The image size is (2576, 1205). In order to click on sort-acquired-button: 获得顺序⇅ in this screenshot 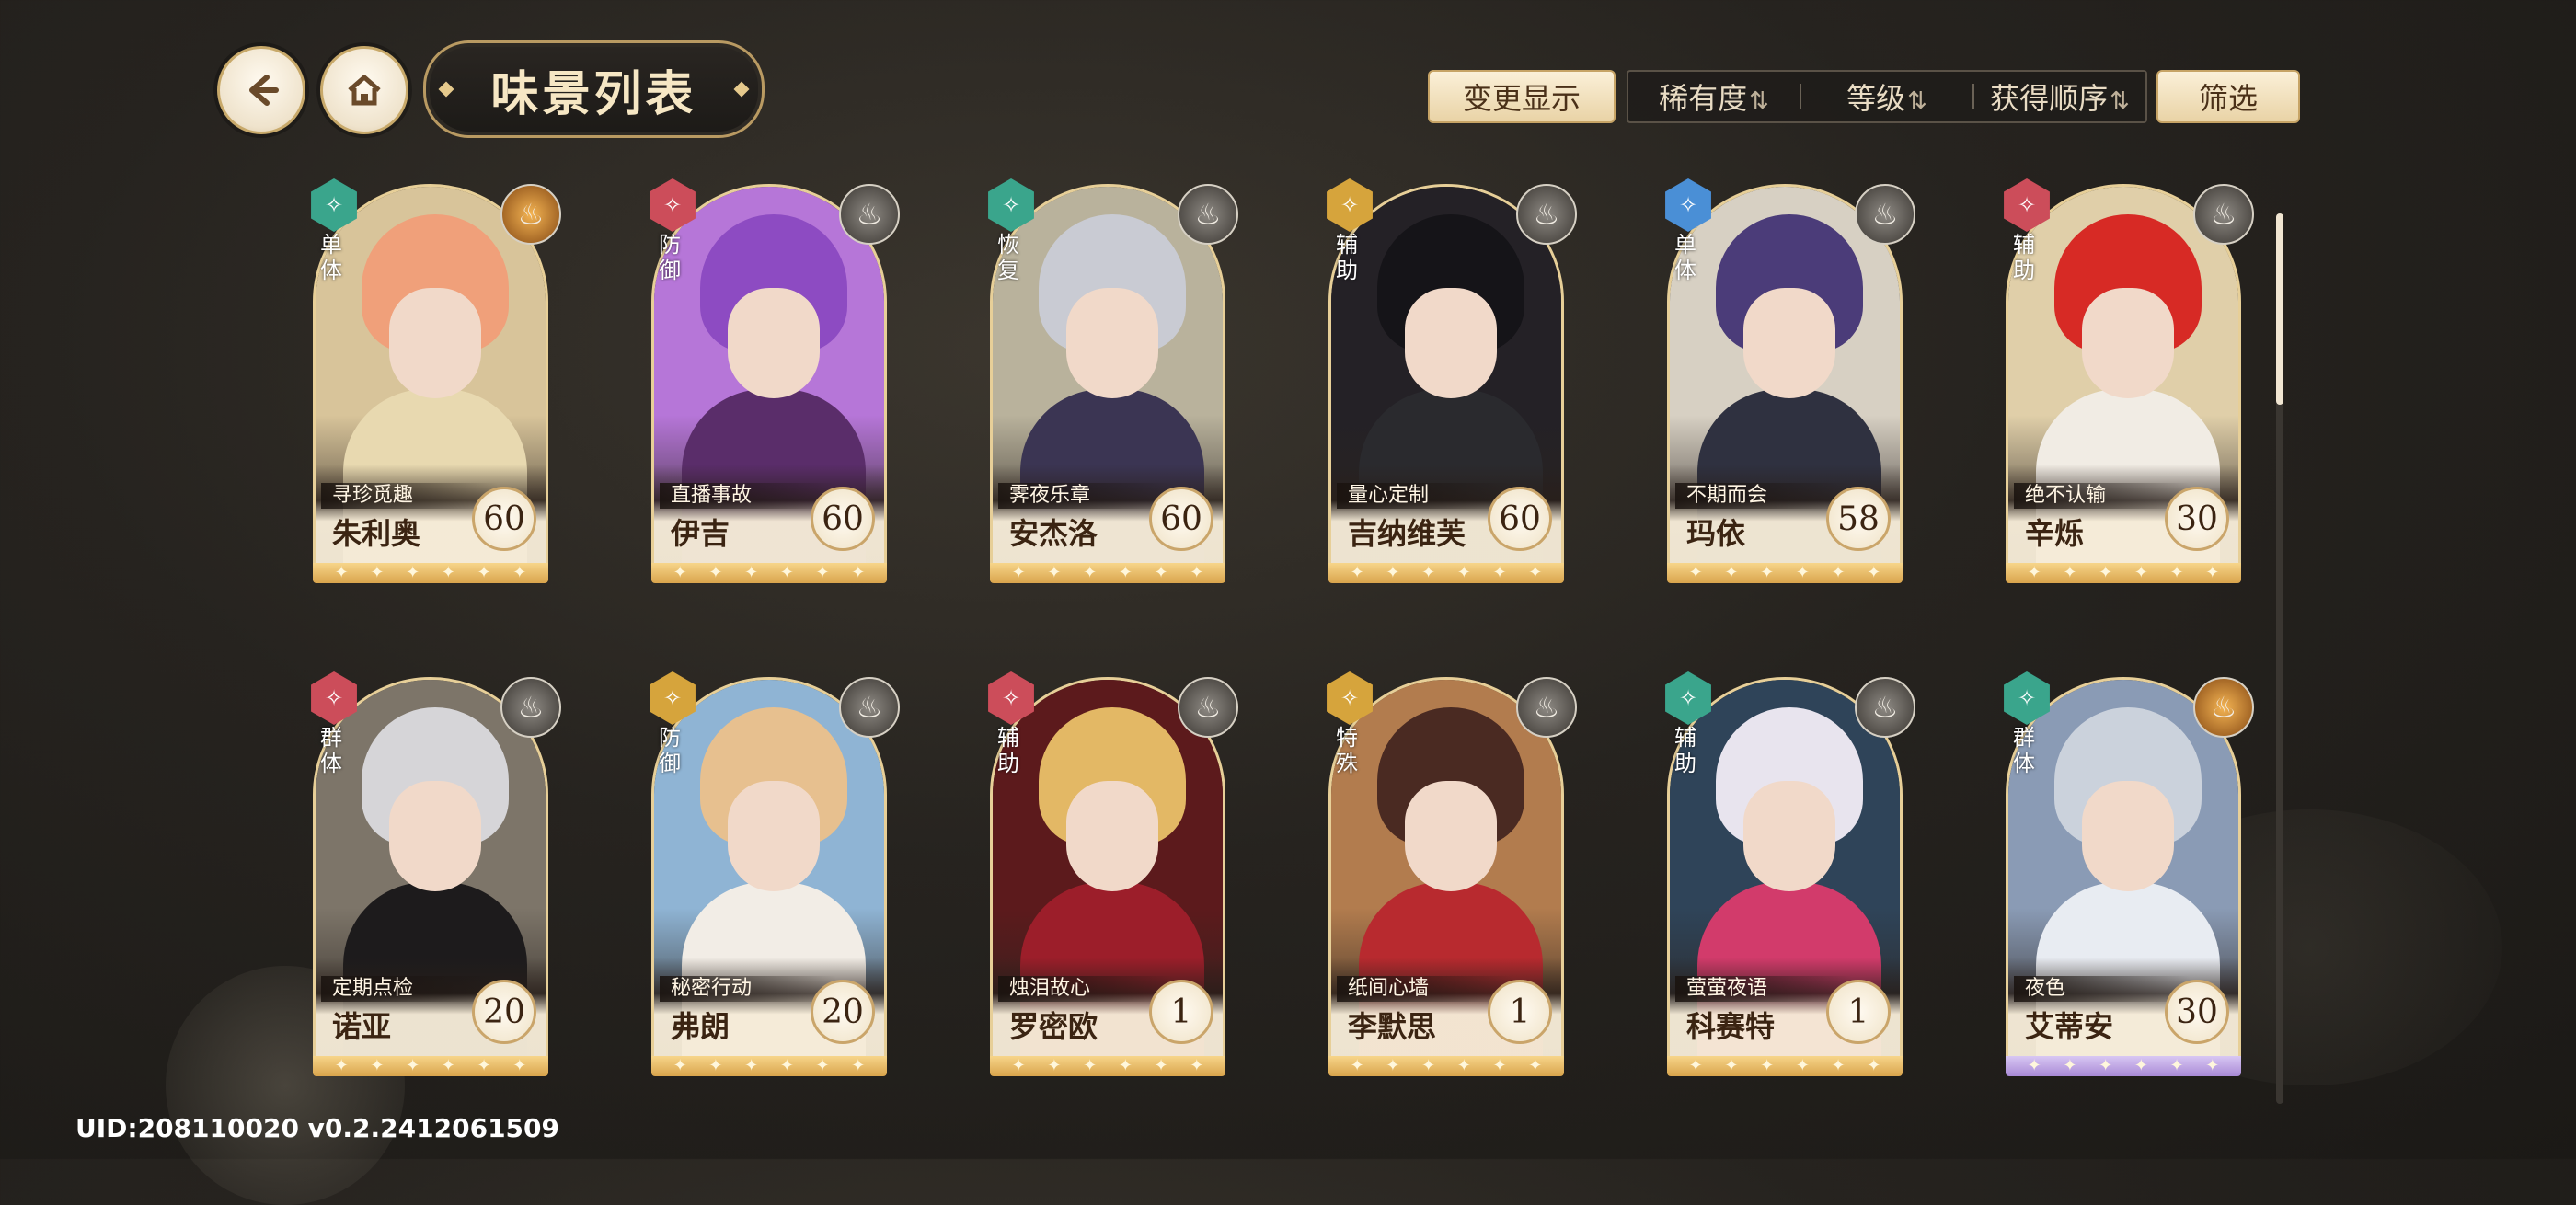, I will do `click(2059, 96)`.